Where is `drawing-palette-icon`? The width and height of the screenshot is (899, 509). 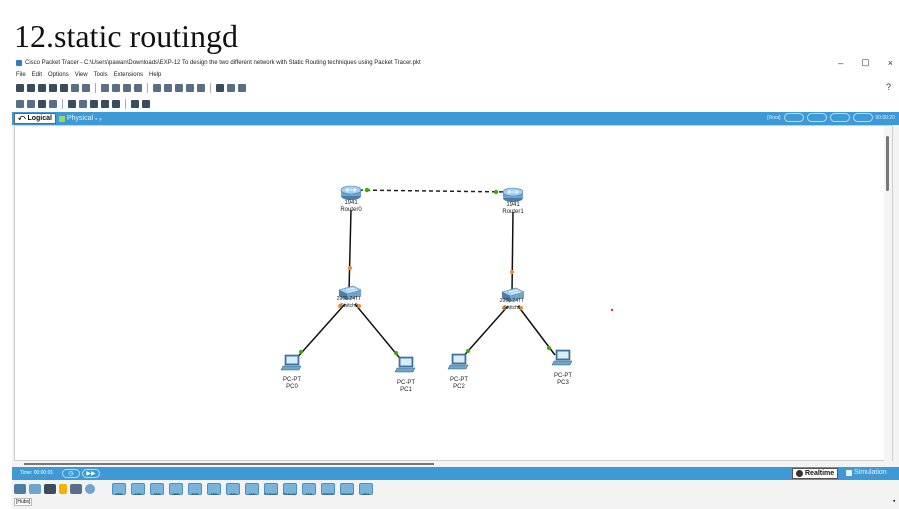 drawing-palette-icon is located at coordinates (190, 88).